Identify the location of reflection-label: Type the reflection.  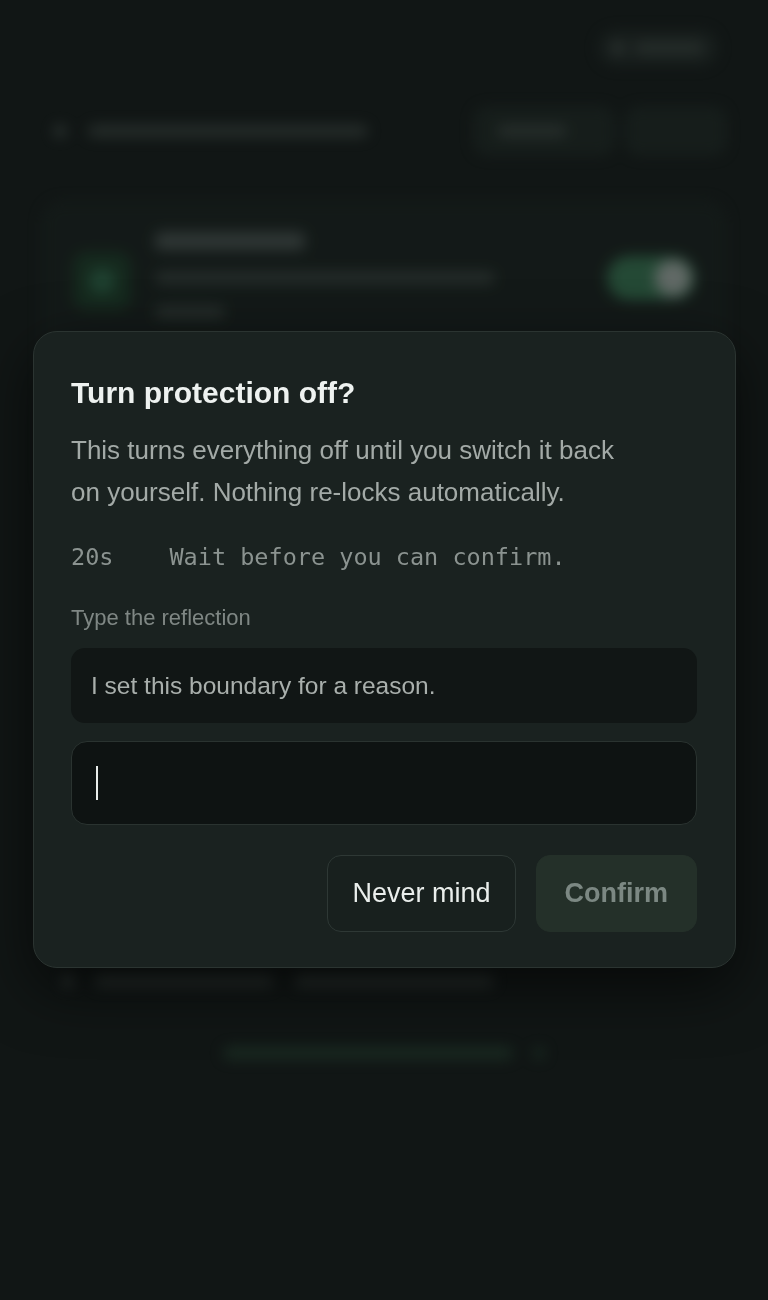
(161, 618).